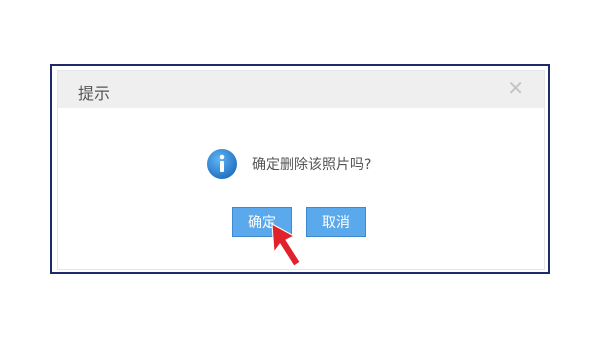 Image resolution: width=600 pixels, height=340 pixels. I want to click on message-row: 确定删除该照片吗?, so click(288, 164).